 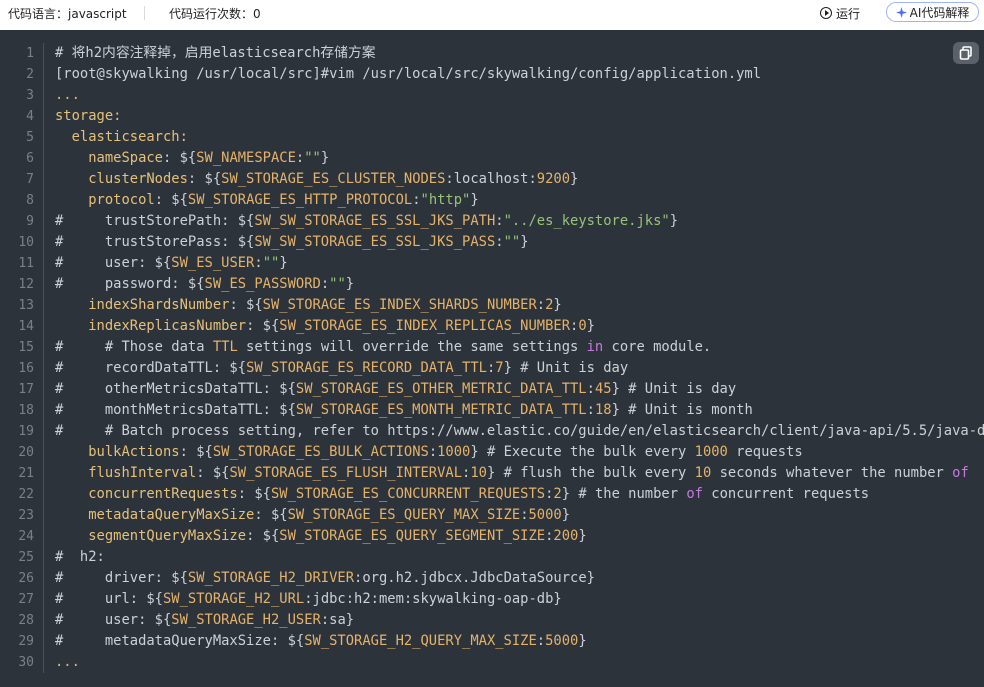 I want to click on code-text: # h2:, so click(x=80, y=557).